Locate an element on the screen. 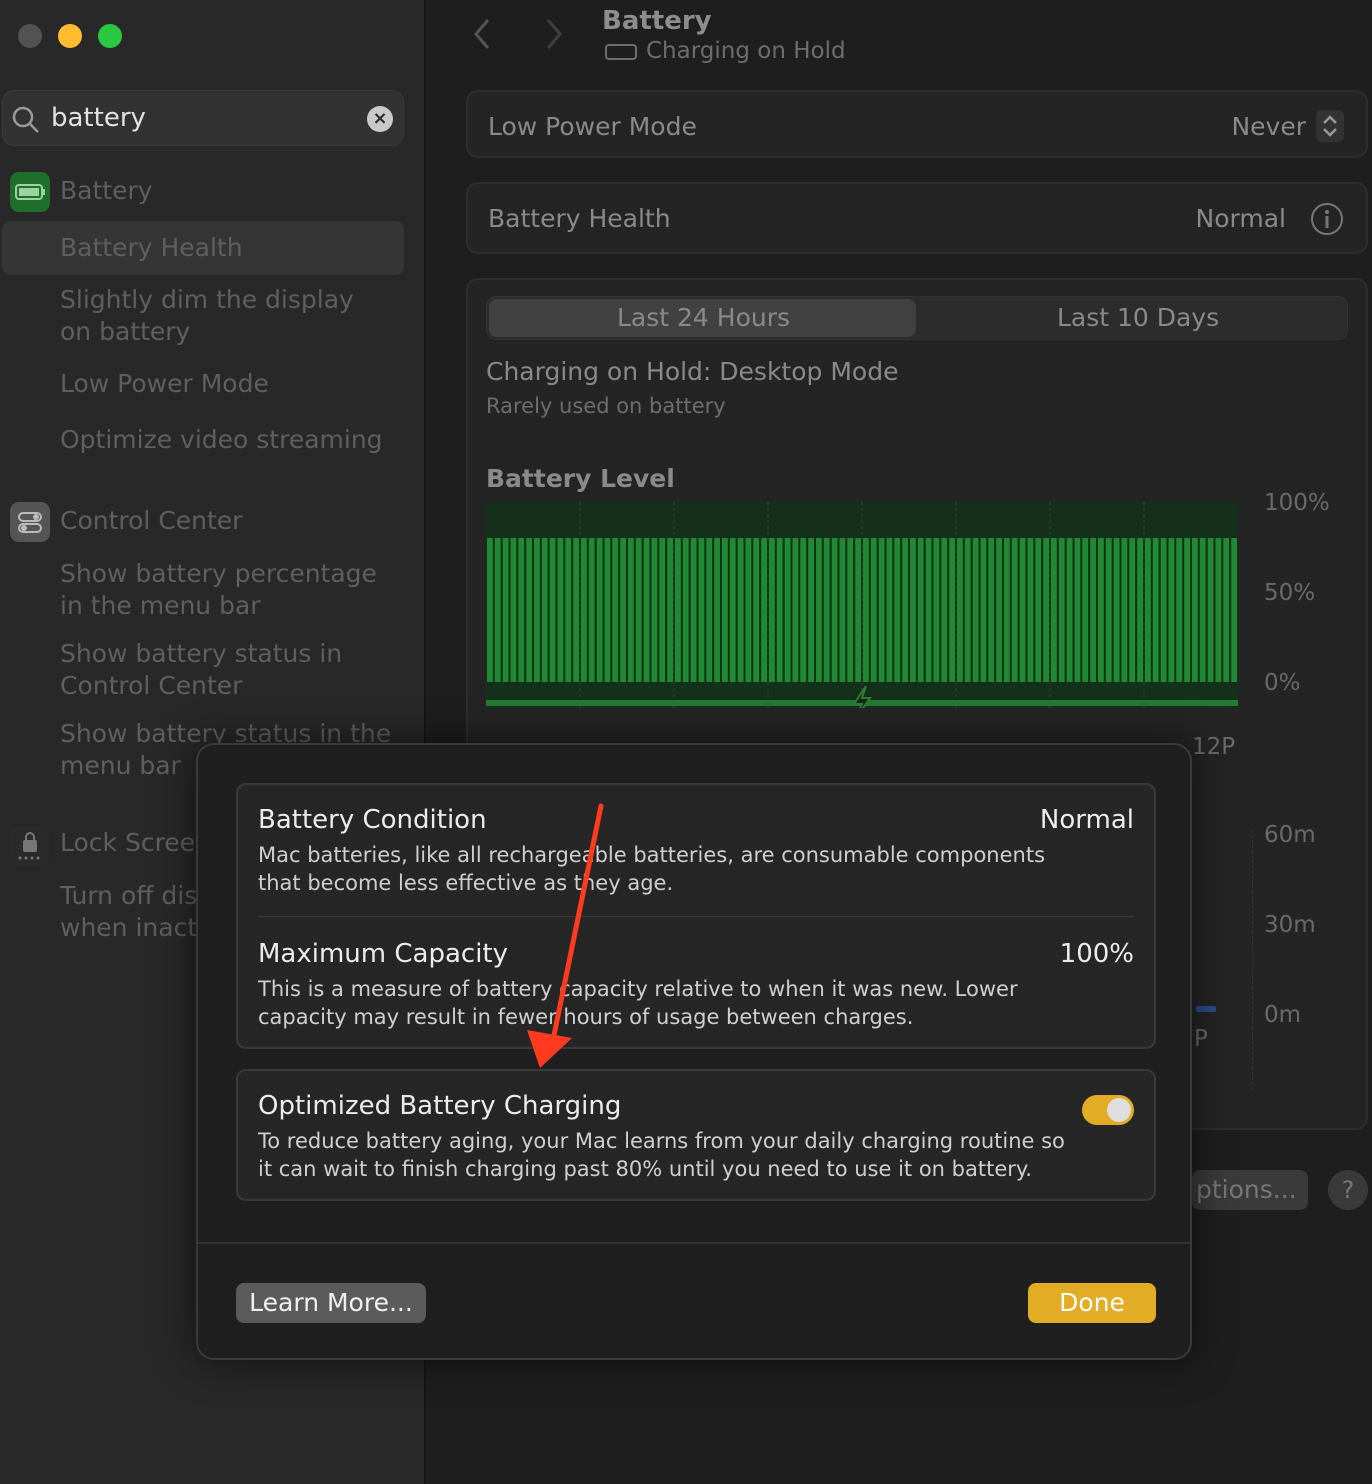  optimized-charging-title: Optimized Battery Charging is located at coordinates (440, 1106).